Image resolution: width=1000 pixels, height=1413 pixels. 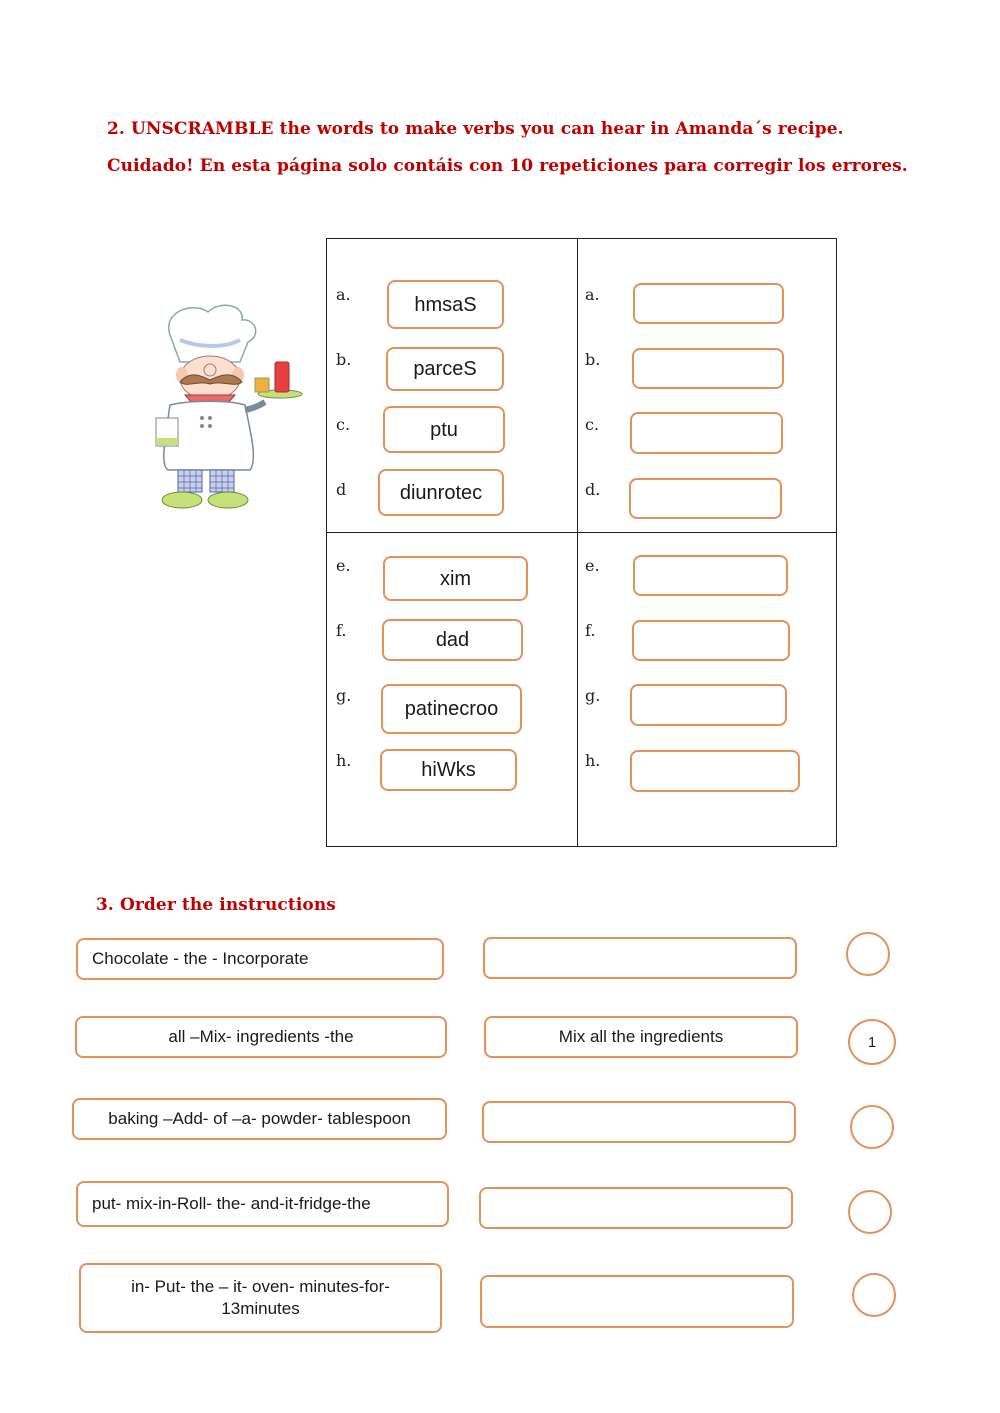 What do you see at coordinates (441, 492) in the screenshot?
I see `scrambled-word: diunrotec` at bounding box center [441, 492].